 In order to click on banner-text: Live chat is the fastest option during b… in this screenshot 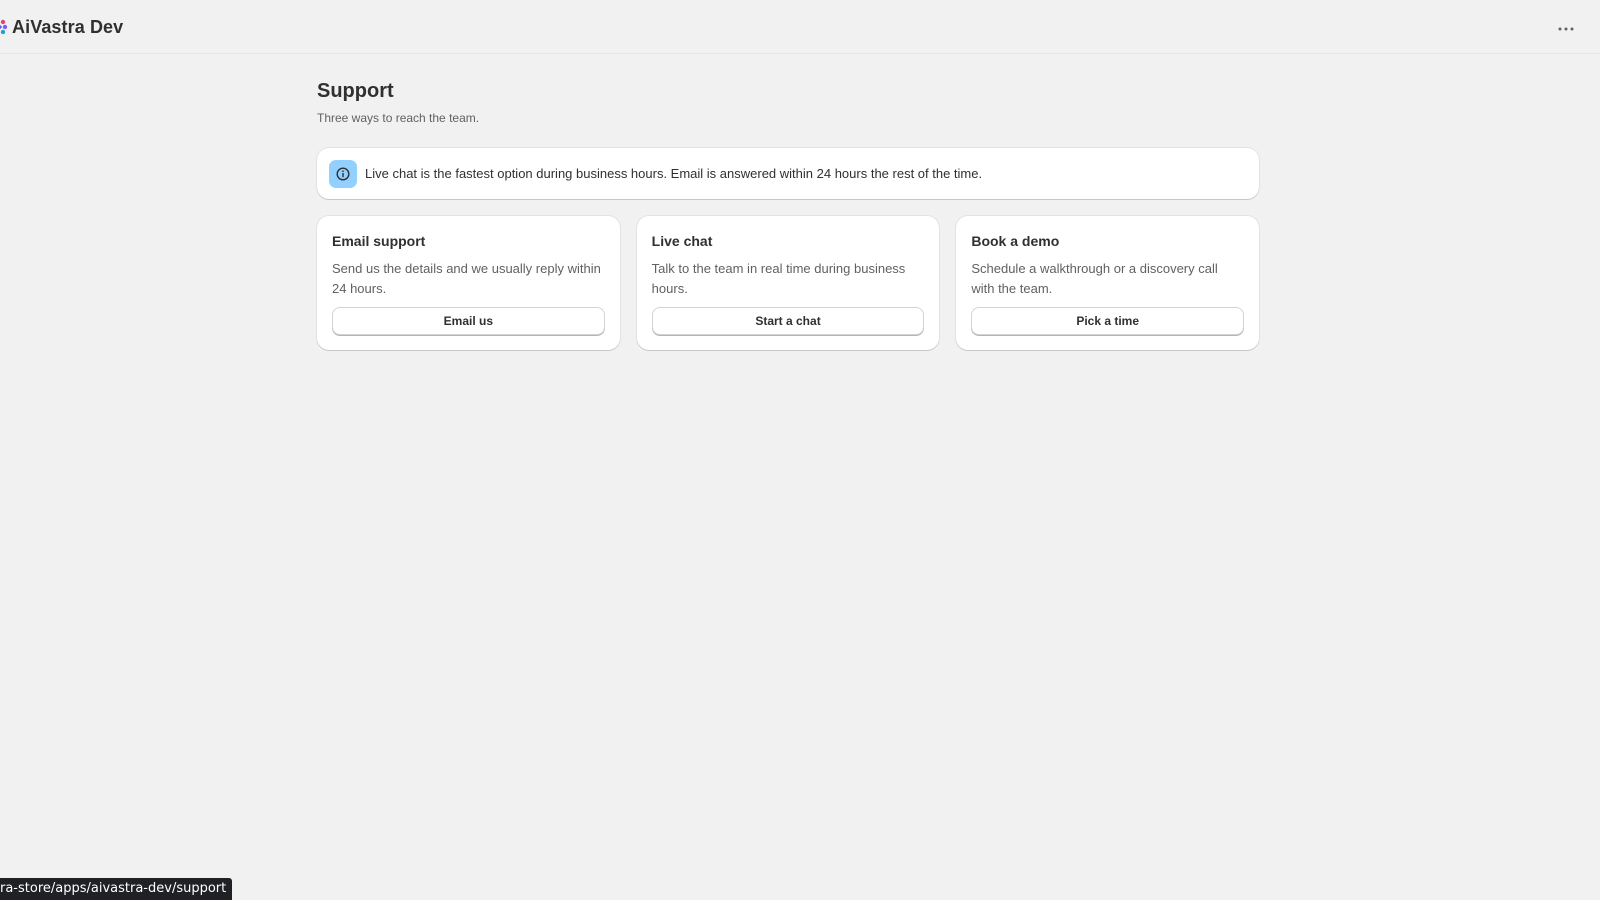, I will do `click(674, 173)`.